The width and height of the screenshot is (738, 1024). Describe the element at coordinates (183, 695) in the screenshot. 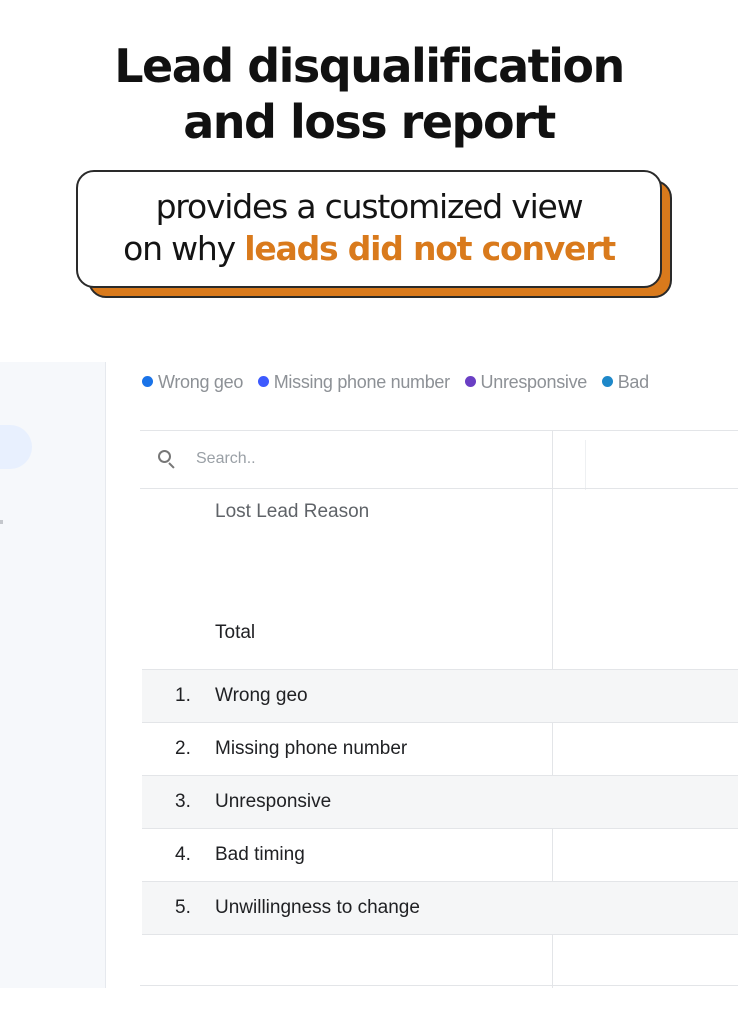

I see `row-number: 1.` at that location.